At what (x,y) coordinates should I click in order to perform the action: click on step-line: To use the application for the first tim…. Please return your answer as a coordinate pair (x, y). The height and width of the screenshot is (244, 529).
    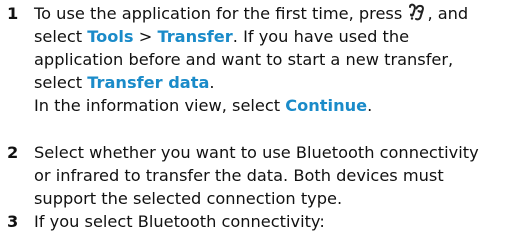
    Looking at the image, I should click on (280, 13).